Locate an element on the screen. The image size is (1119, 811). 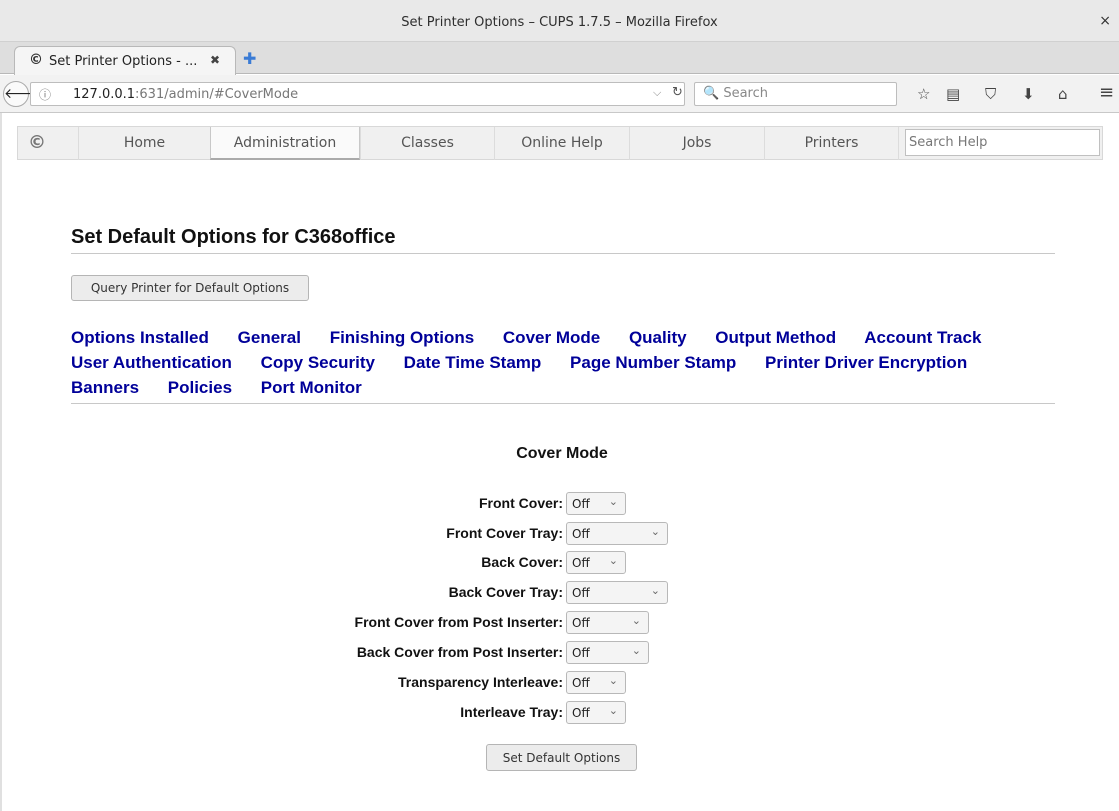
option-row-front-cover-tray: Front Cover Tray: Off ⌄ is located at coordinates (559, 534).